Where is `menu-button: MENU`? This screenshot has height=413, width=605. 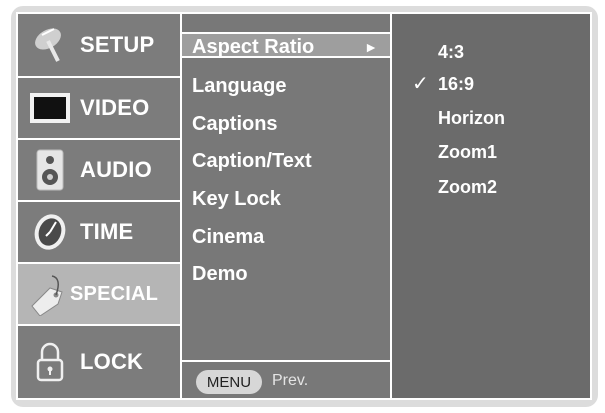
menu-button: MENU is located at coordinates (229, 382).